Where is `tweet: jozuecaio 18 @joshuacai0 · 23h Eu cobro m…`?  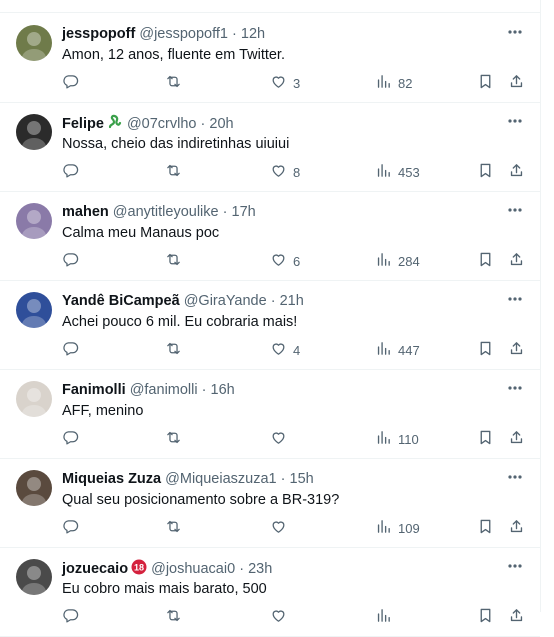 tweet: jozuecaio 18 @joshuacai0 · 23h Eu cobro m… is located at coordinates (270, 592).